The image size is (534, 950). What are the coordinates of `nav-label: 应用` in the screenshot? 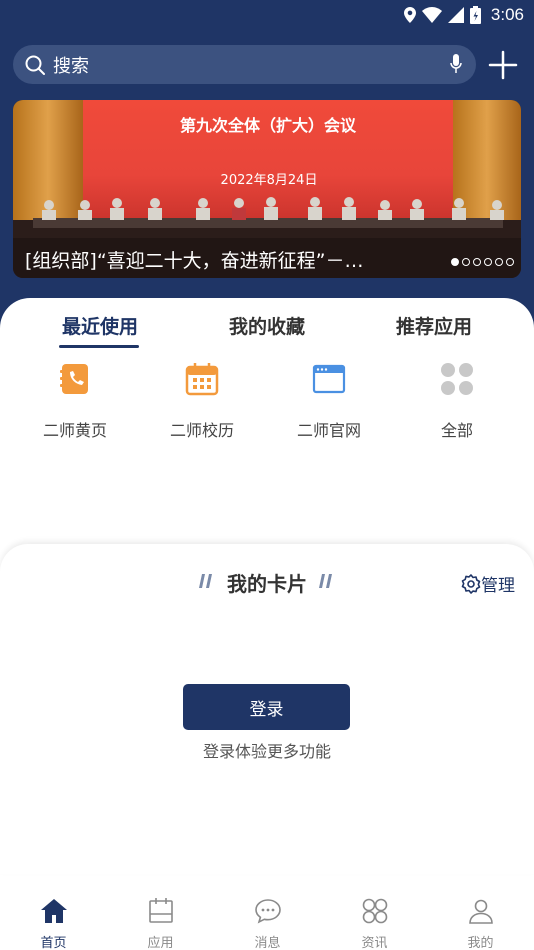 It's located at (160, 943).